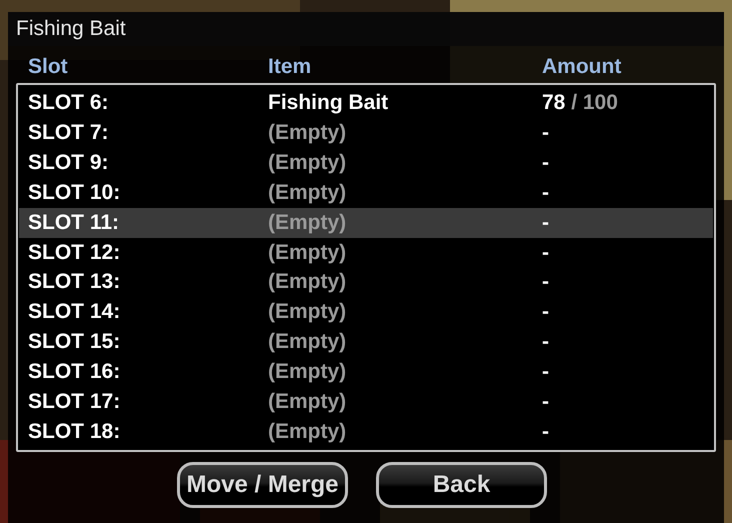 The height and width of the screenshot is (523, 732). Describe the element at coordinates (366, 342) in the screenshot. I see `list-row: SLOT 15: (Empty) -` at that location.